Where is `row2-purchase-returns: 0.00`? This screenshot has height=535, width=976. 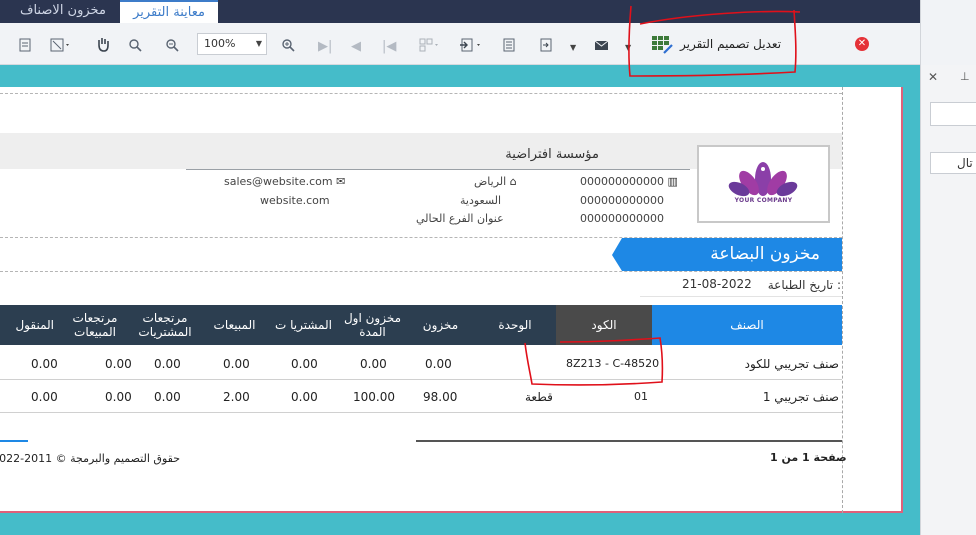 row2-purchase-returns: 0.00 is located at coordinates (167, 397).